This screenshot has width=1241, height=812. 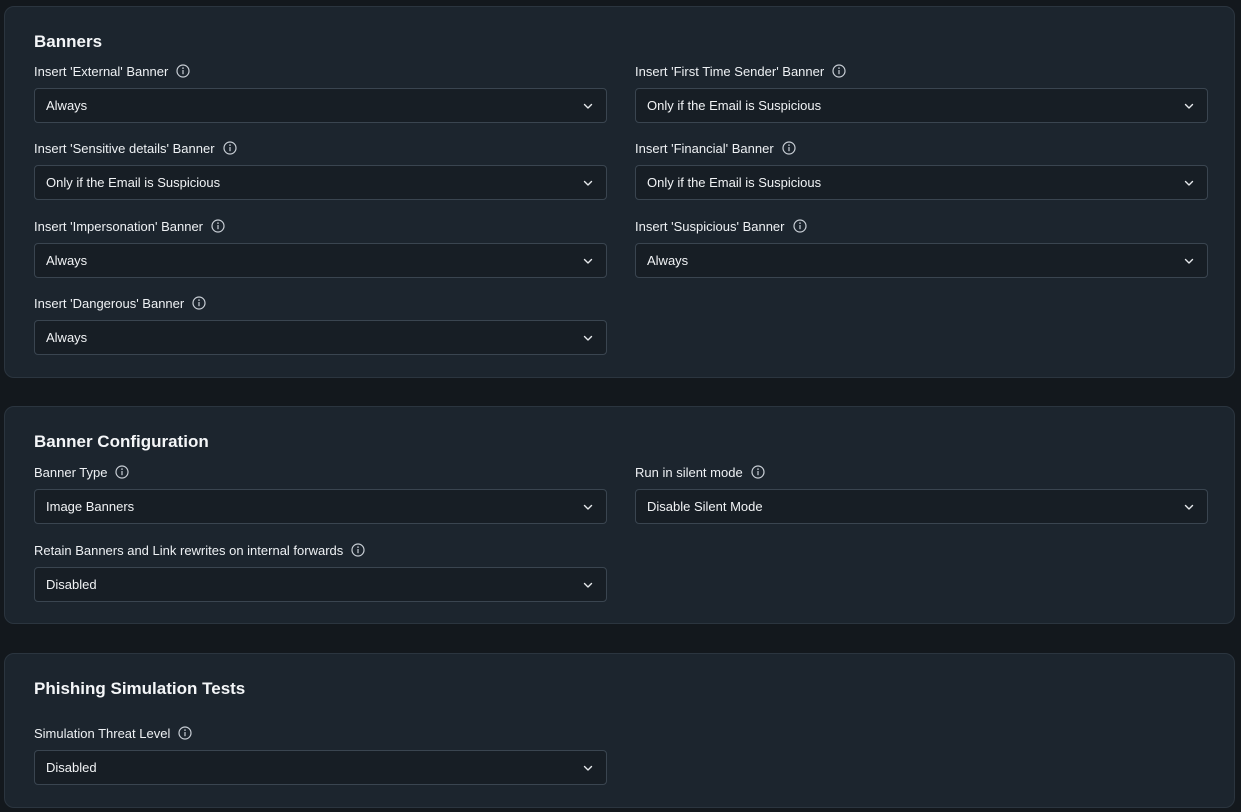 I want to click on silent-mode-select: Disable Silent Mode, so click(x=921, y=506).